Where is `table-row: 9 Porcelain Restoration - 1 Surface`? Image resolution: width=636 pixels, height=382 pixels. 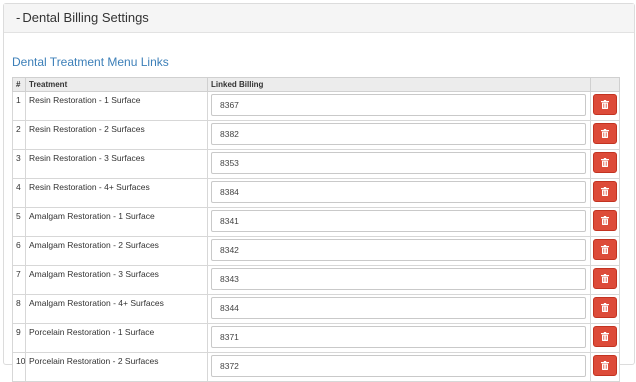
table-row: 9 Porcelain Restoration - 1 Surface is located at coordinates (316, 338).